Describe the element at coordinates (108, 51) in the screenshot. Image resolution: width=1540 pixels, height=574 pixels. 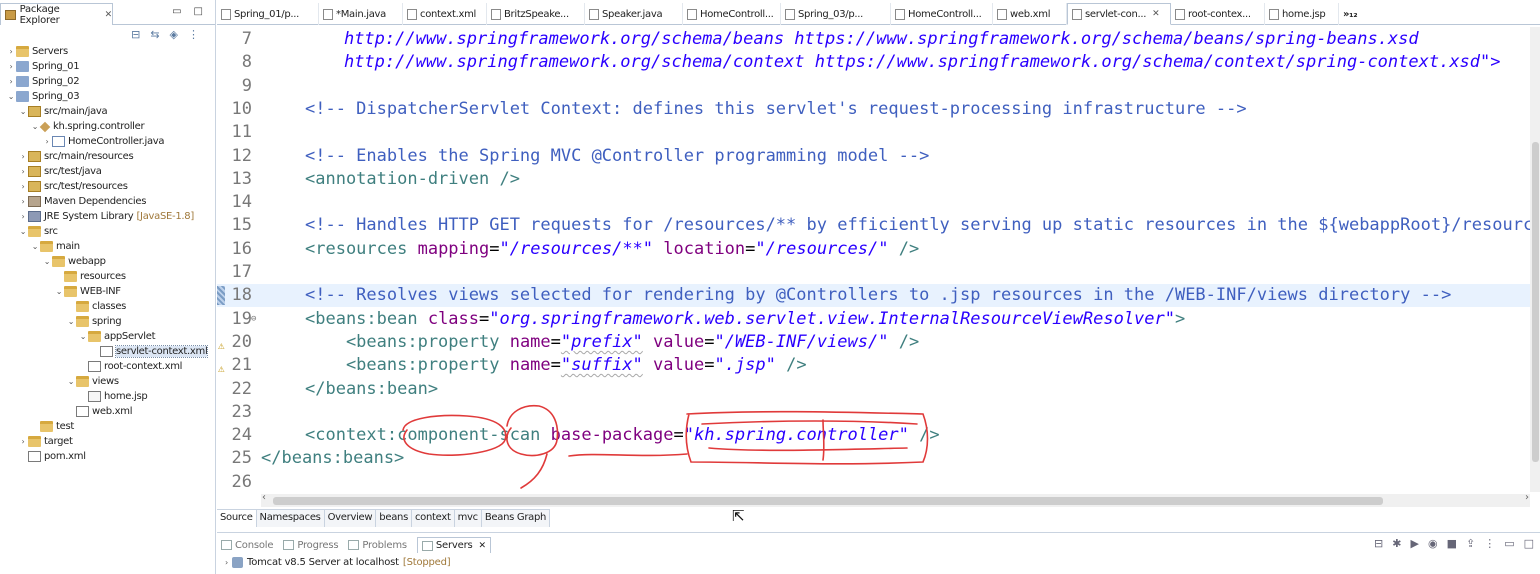
I see `tree-item: › Servers` at that location.